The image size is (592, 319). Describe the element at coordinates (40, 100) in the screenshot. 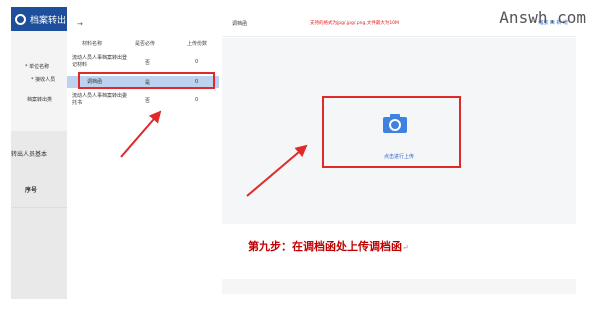

I see `form-label-transfer-type: 档案转出类` at that location.